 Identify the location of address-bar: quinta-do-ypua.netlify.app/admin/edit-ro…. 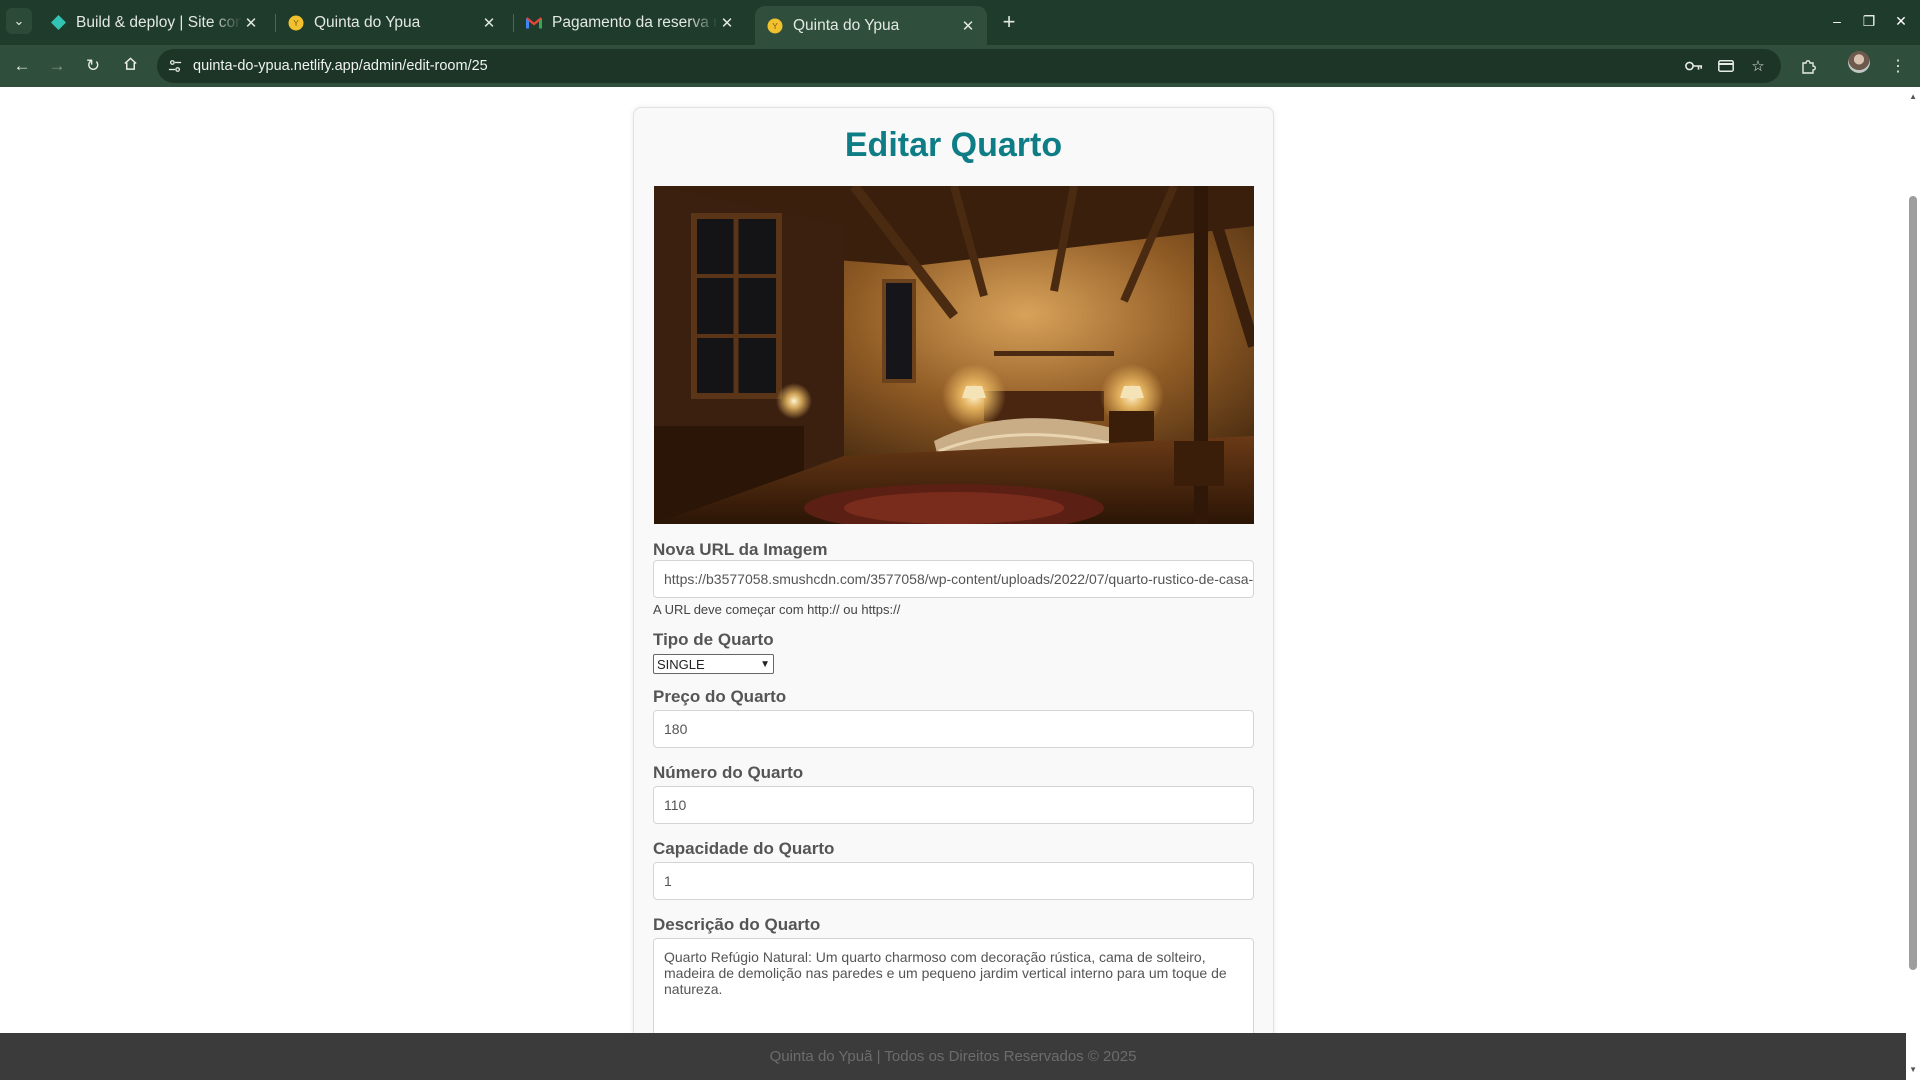
(969, 66).